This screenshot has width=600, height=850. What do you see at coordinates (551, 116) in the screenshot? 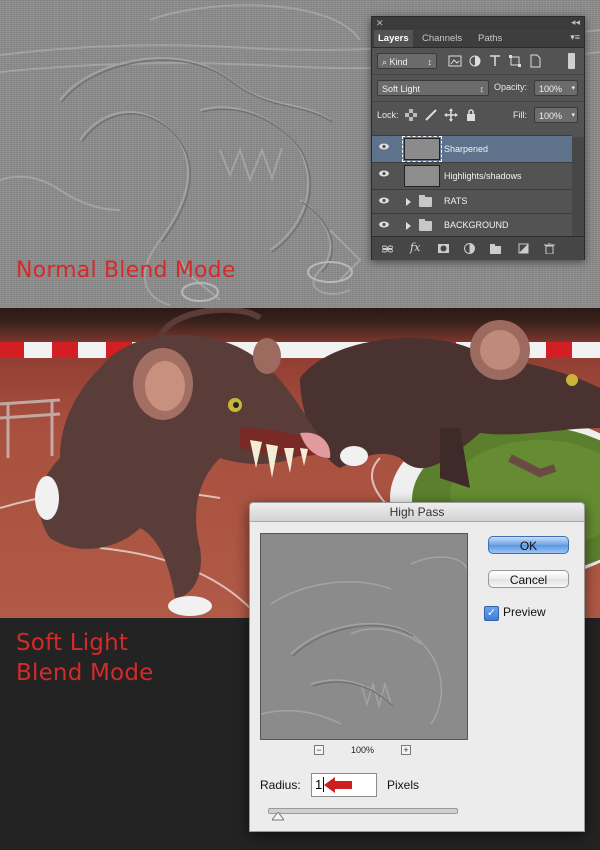
I see `fill-value: 100%` at bounding box center [551, 116].